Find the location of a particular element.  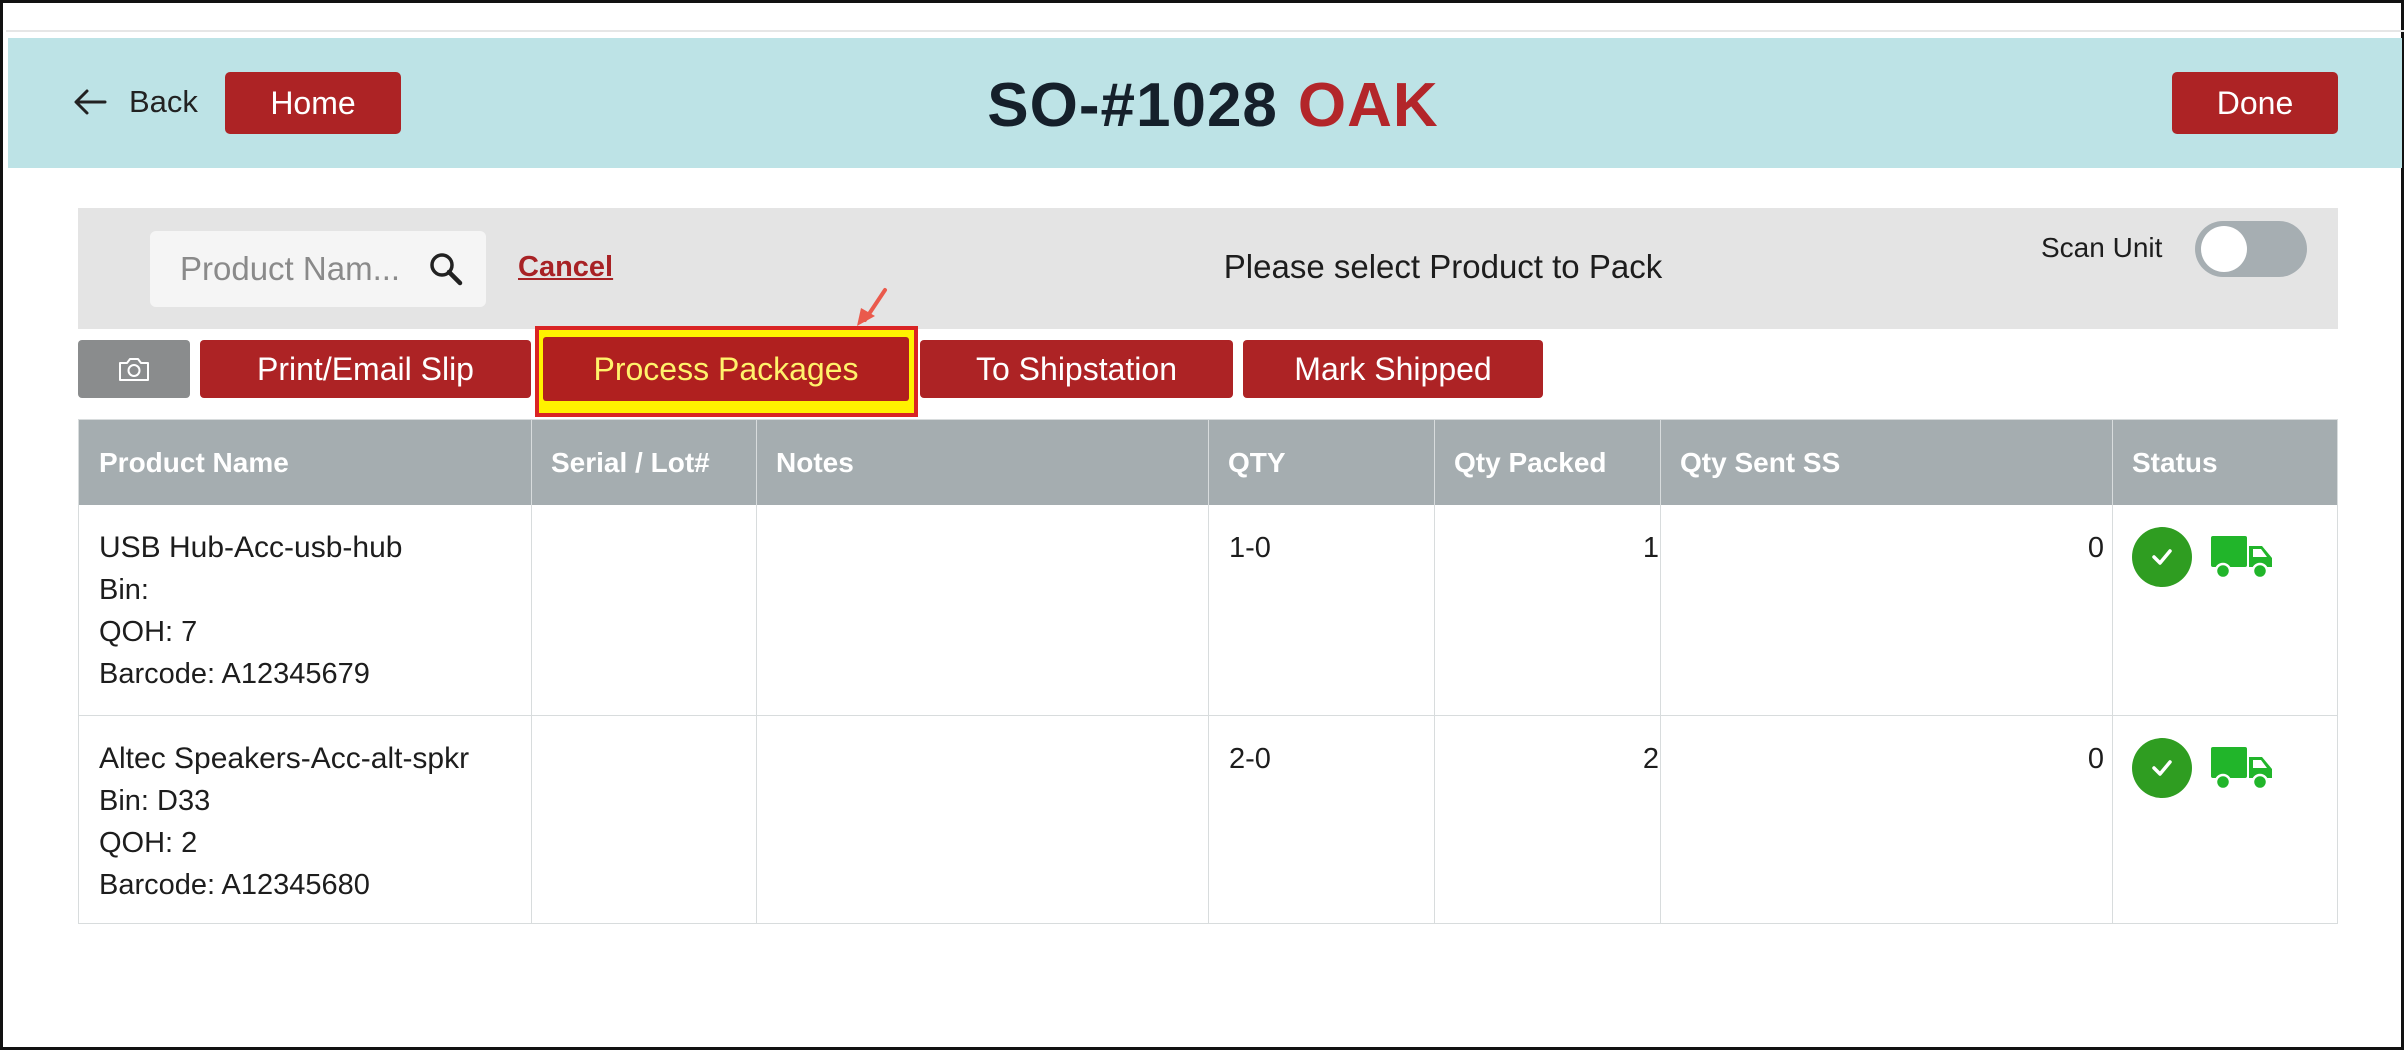

product-bin: Bin: D33 is located at coordinates (155, 801).